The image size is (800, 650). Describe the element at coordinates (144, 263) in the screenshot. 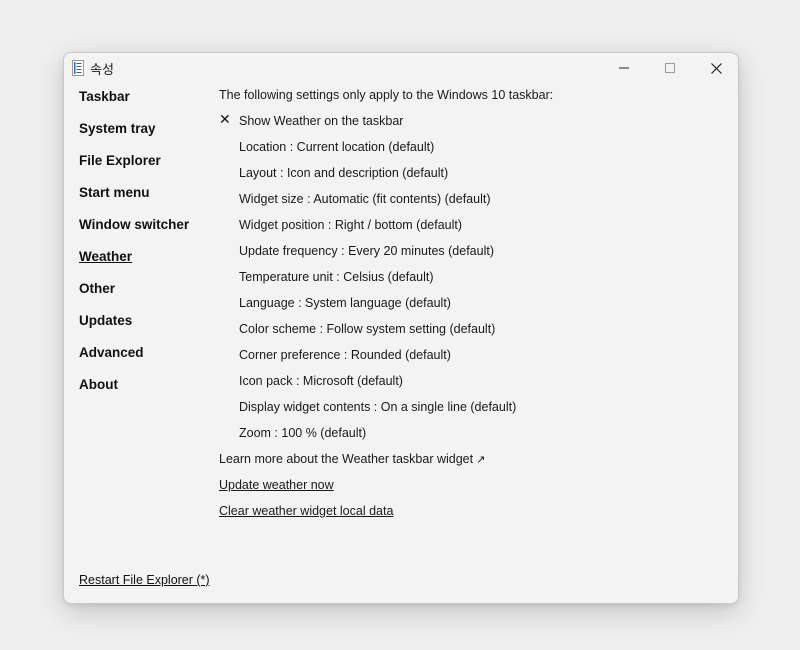

I see `sidebar-item-weather: Weather` at that location.